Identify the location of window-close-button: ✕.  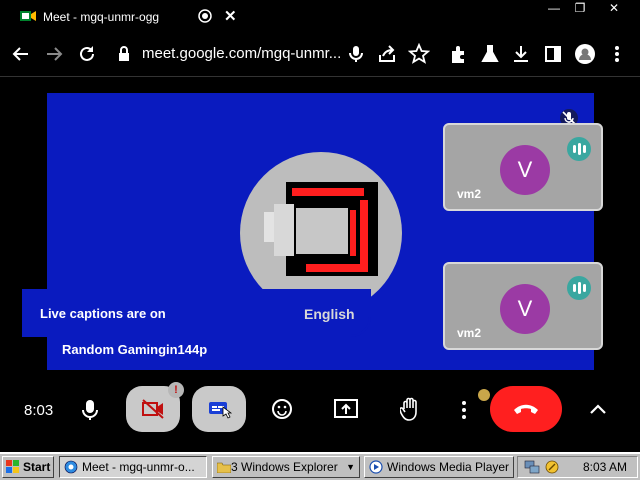
(614, 8).